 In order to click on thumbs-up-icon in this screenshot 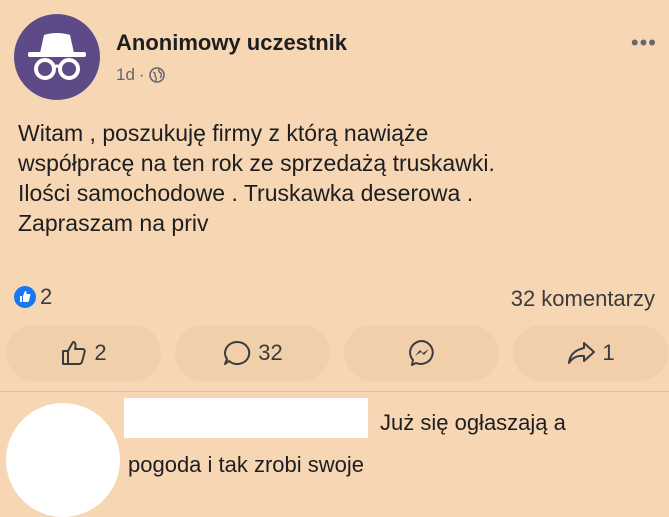, I will do `click(74, 353)`.